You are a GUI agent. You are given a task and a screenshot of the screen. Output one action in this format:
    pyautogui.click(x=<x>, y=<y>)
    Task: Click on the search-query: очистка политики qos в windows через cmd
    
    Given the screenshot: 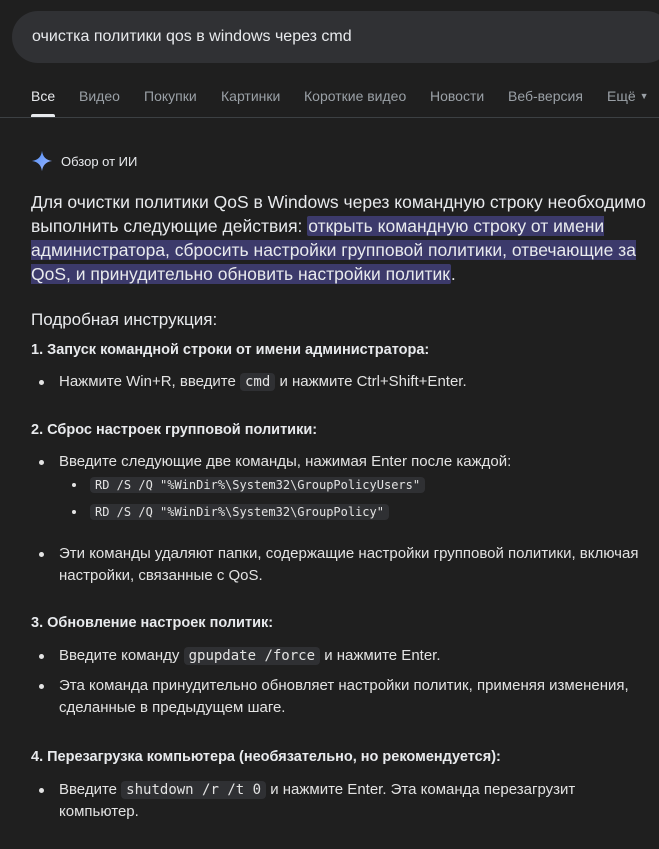 What is the action you would take?
    pyautogui.click(x=192, y=37)
    